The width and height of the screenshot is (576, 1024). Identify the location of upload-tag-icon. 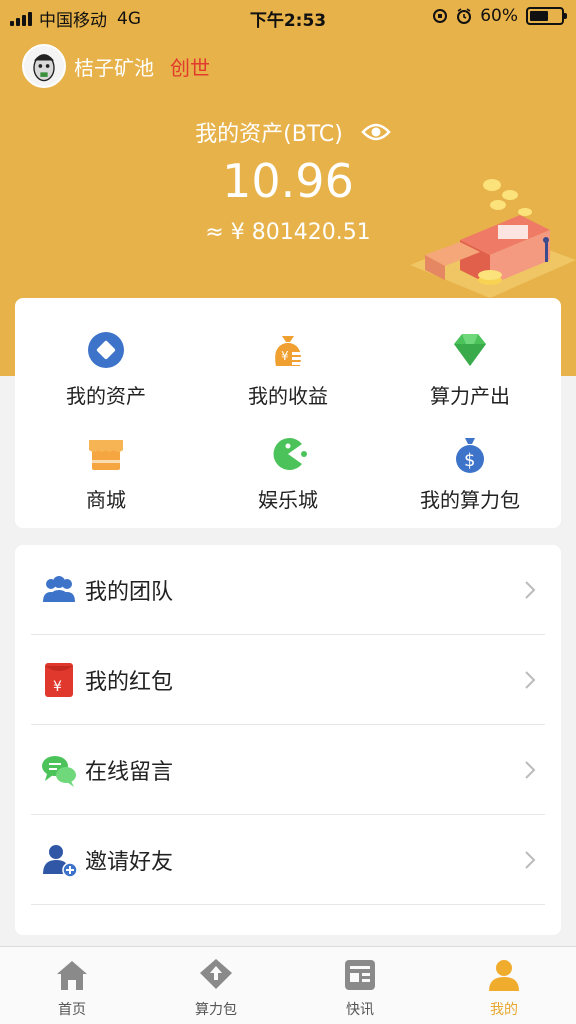
(216, 974).